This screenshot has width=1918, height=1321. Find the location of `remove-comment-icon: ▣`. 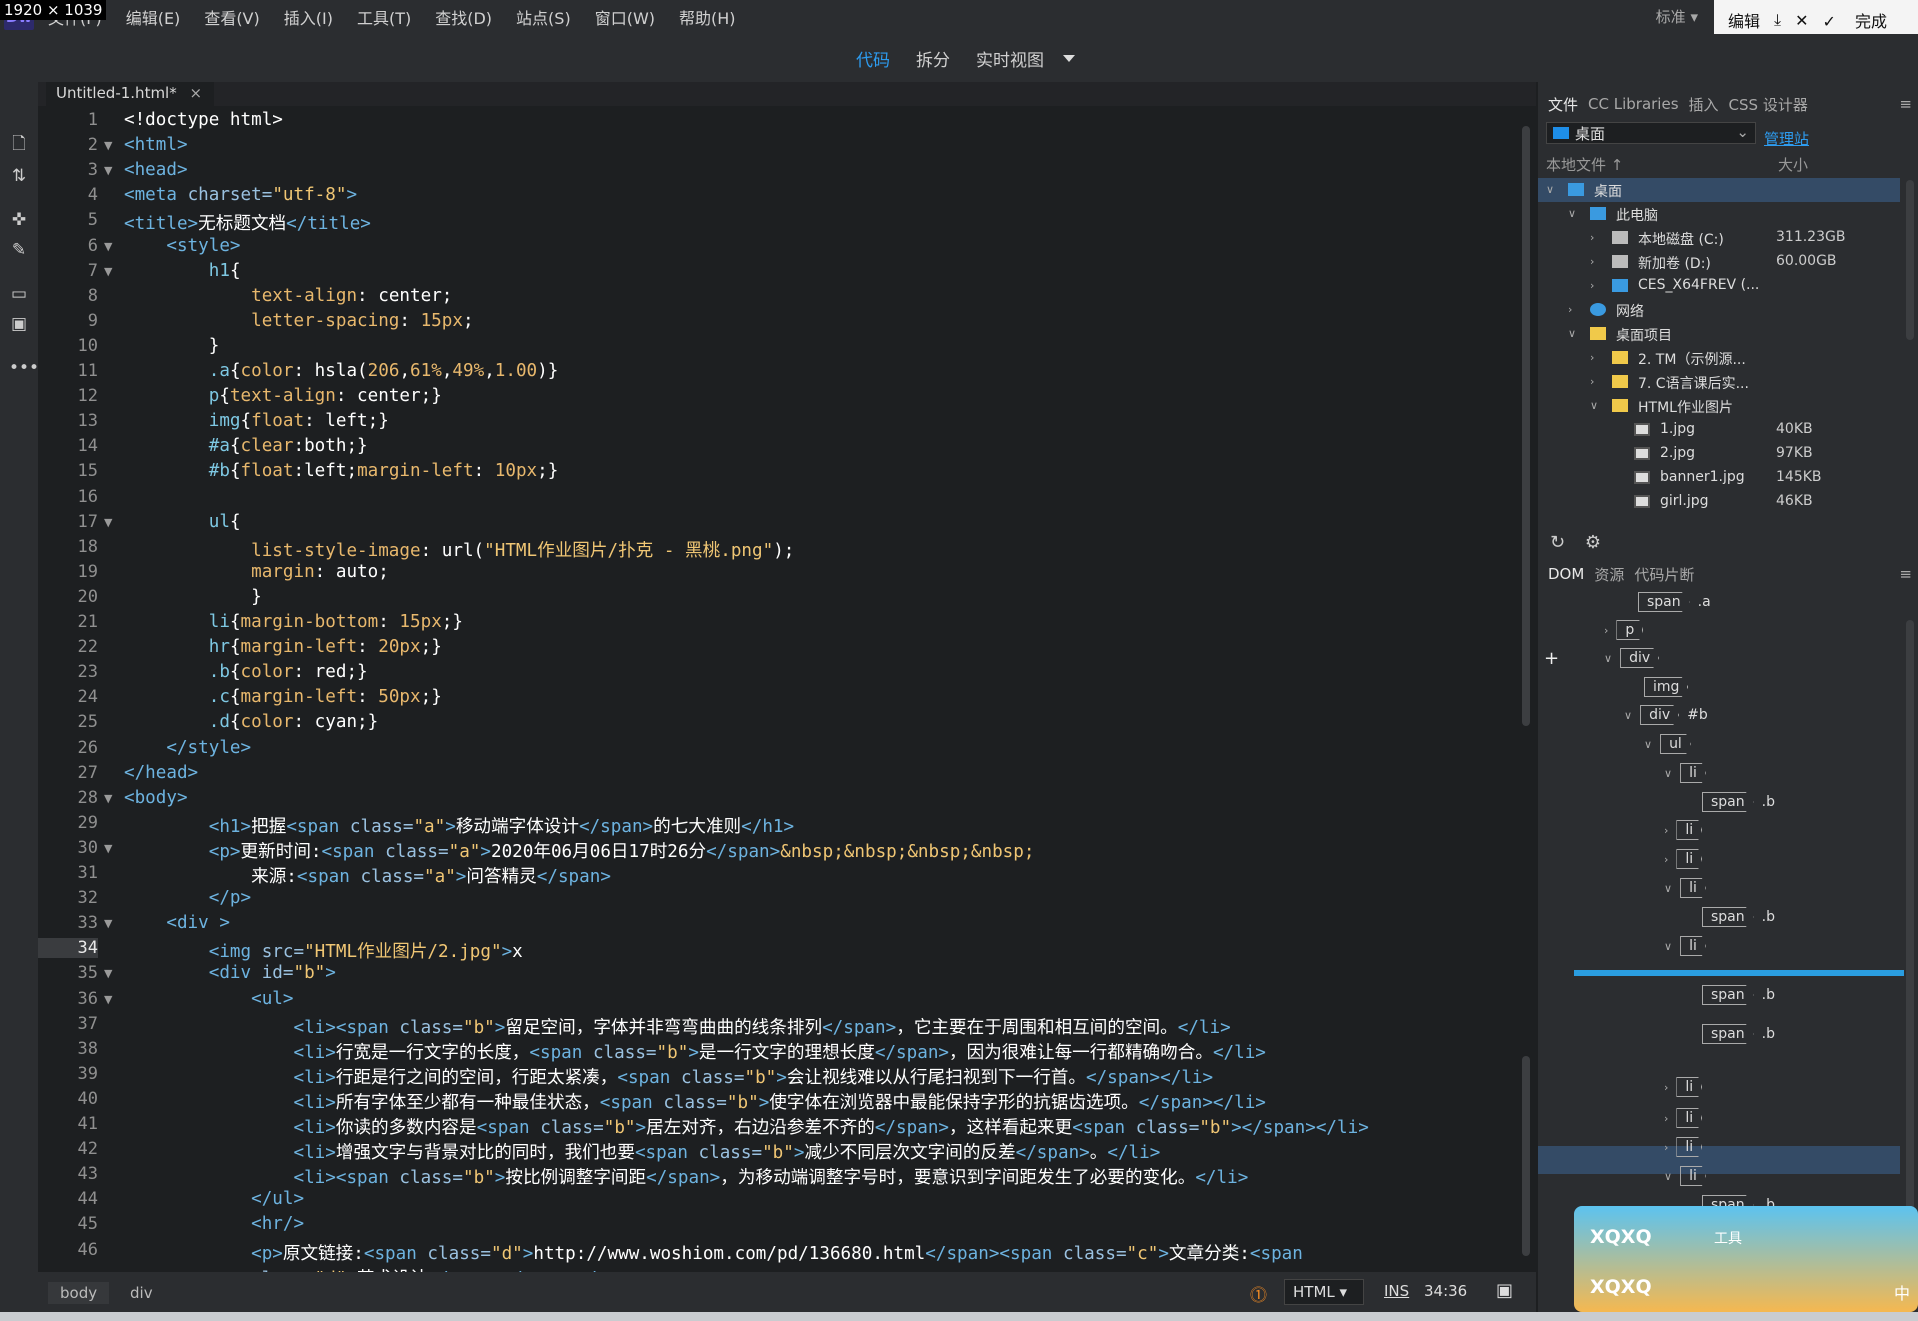

remove-comment-icon: ▣ is located at coordinates (19, 324).